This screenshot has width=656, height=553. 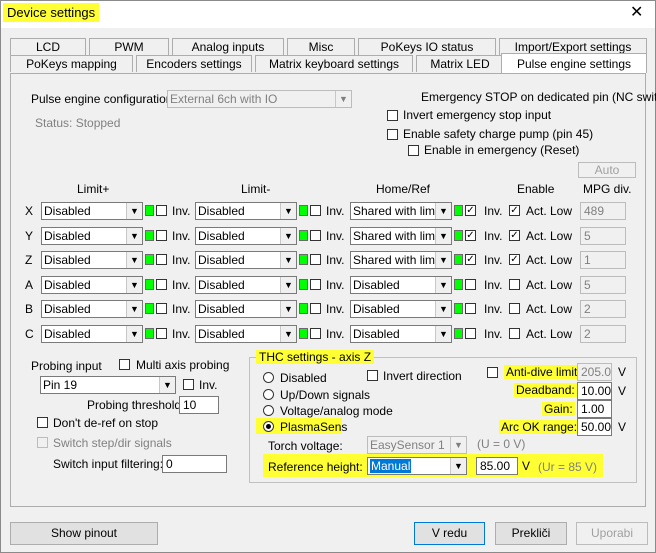 I want to click on tab-pwm: PWM, so click(x=129, y=46).